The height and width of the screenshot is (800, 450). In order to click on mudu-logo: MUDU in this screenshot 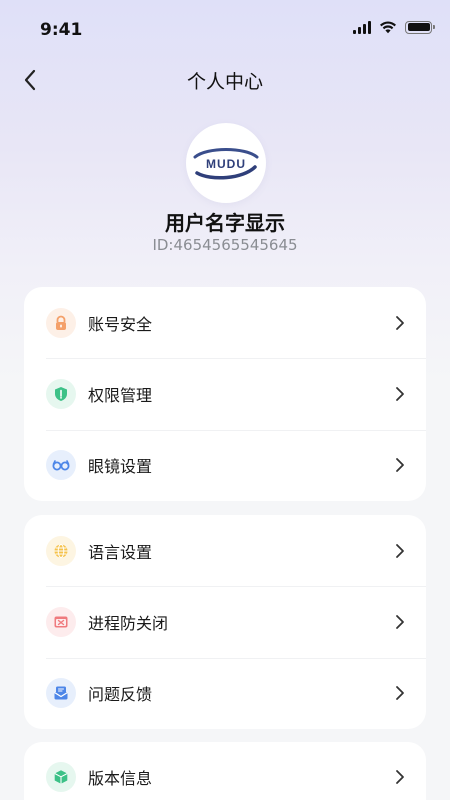, I will do `click(226, 164)`.